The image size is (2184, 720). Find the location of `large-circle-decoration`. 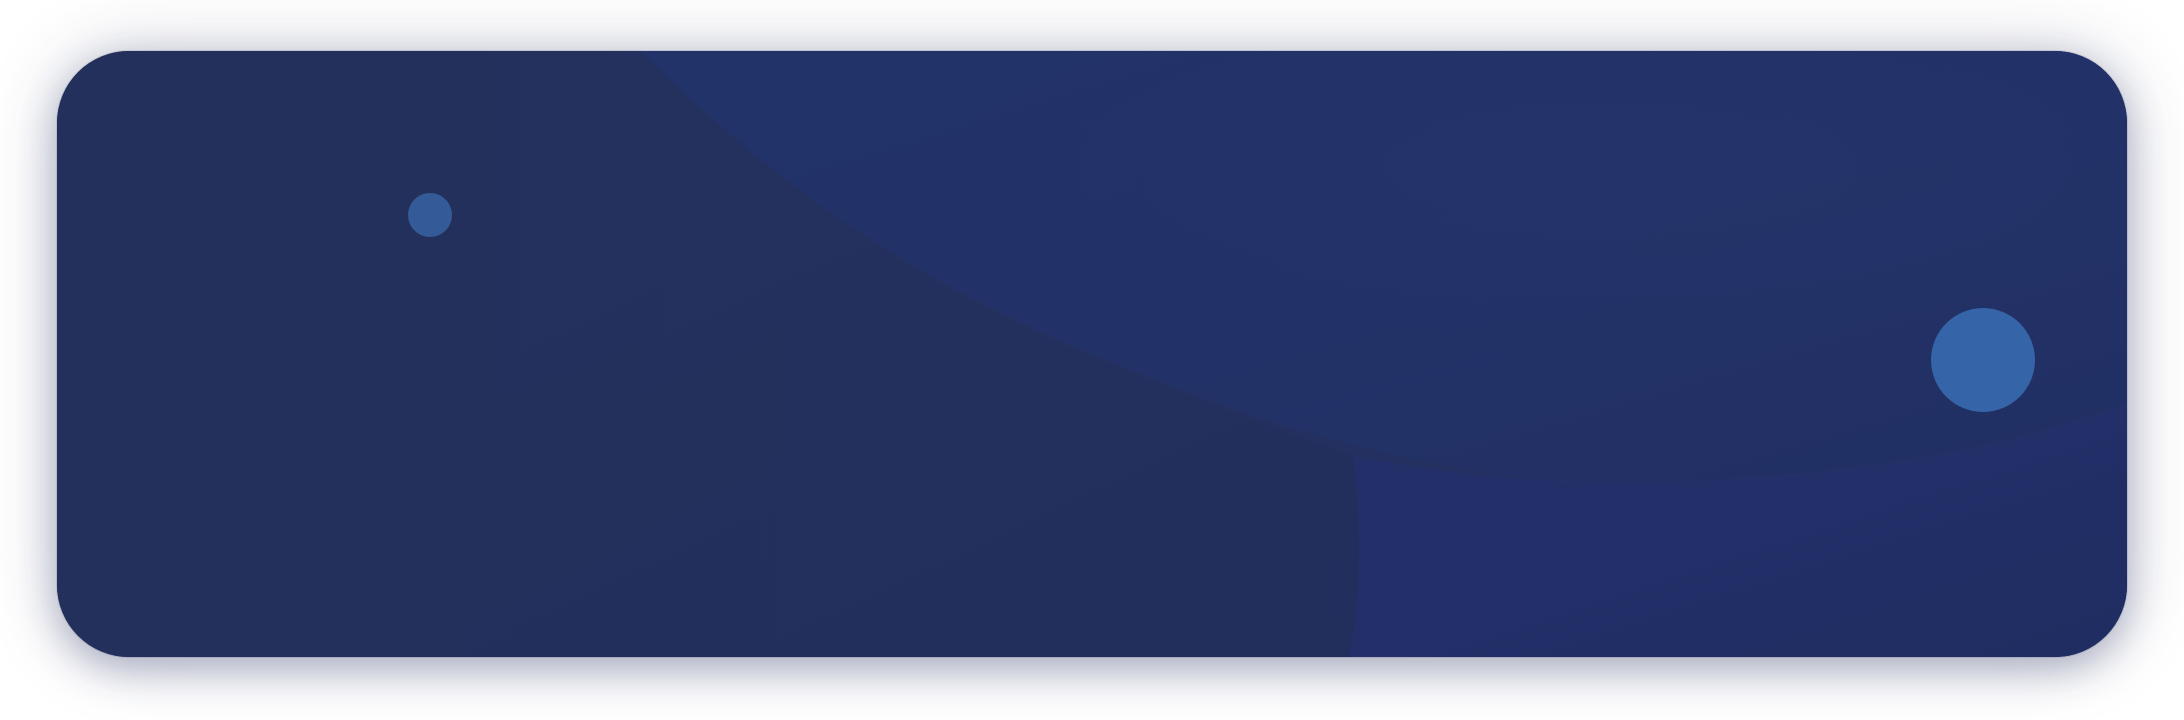

large-circle-decoration is located at coordinates (1983, 360).